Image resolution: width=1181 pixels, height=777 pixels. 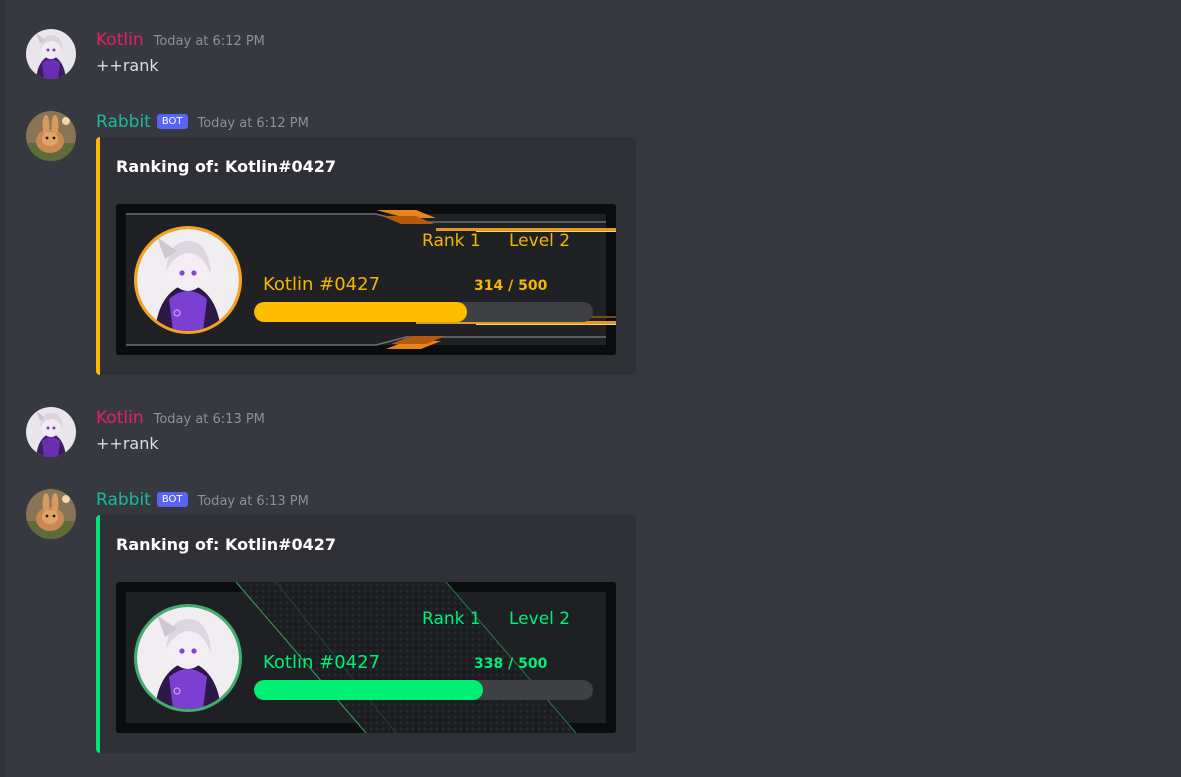 I want to click on chat-divider, so click(x=3, y=388).